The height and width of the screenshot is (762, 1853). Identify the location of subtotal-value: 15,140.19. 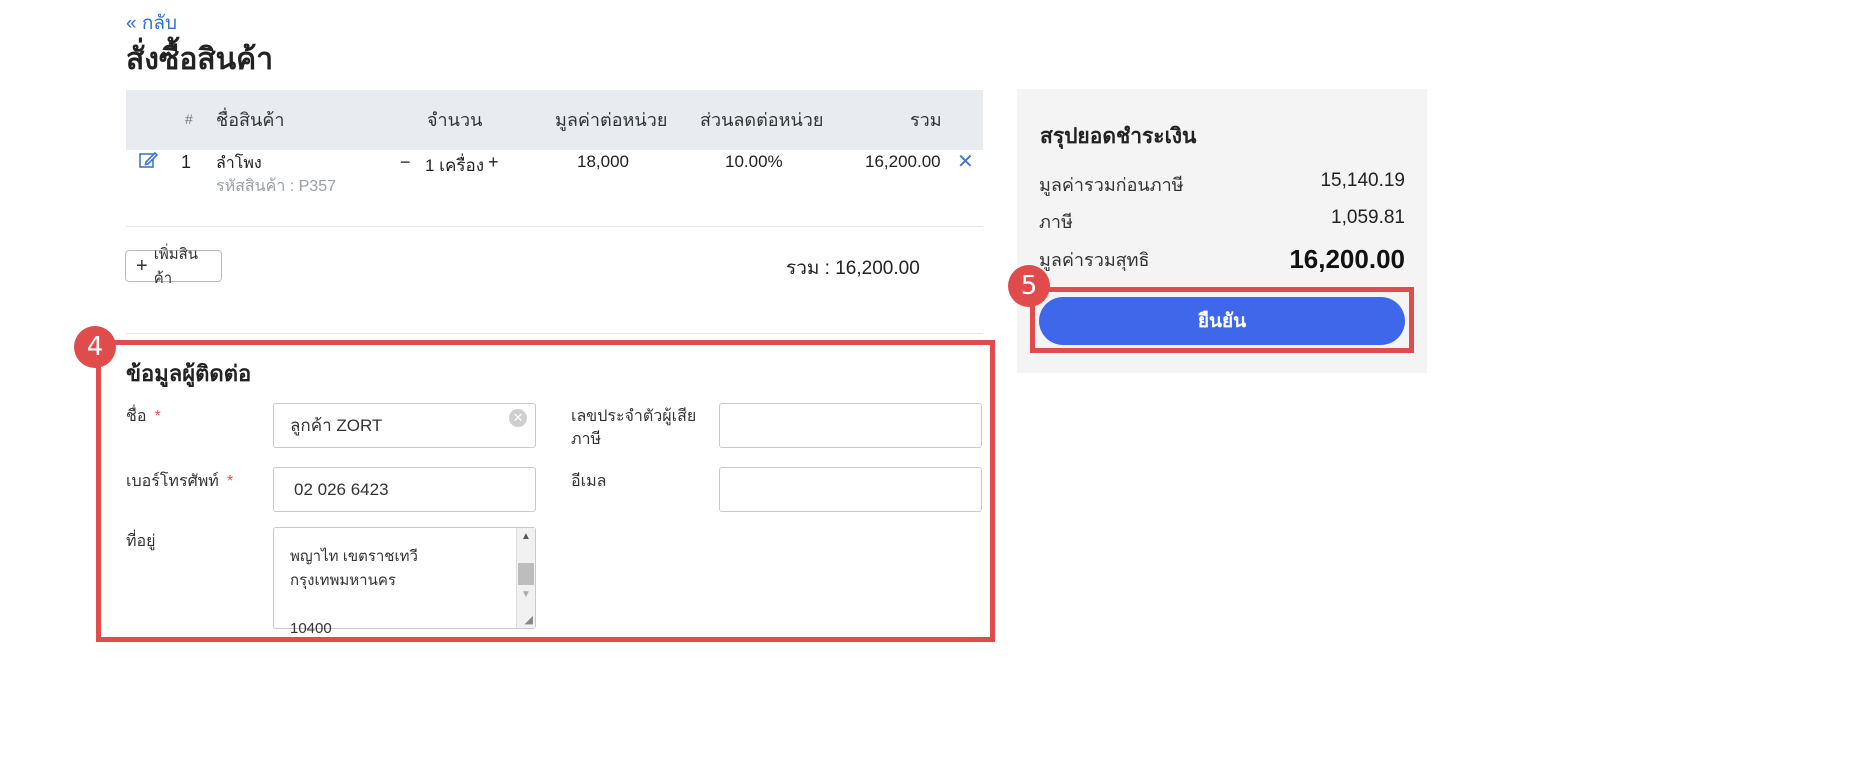
(1362, 180).